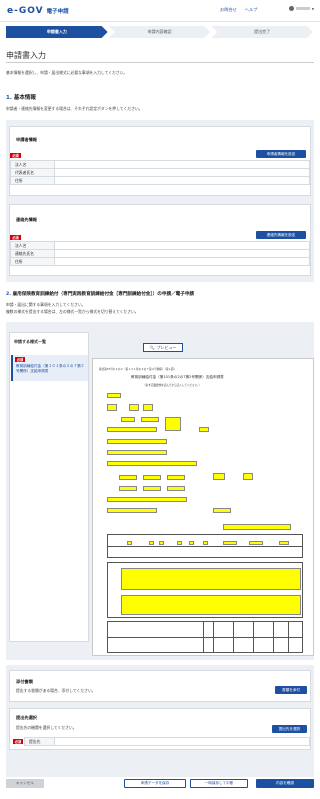 This screenshot has width=320, height=799. Describe the element at coordinates (228, 10) in the screenshot. I see `contact-link: お問合せ` at that location.